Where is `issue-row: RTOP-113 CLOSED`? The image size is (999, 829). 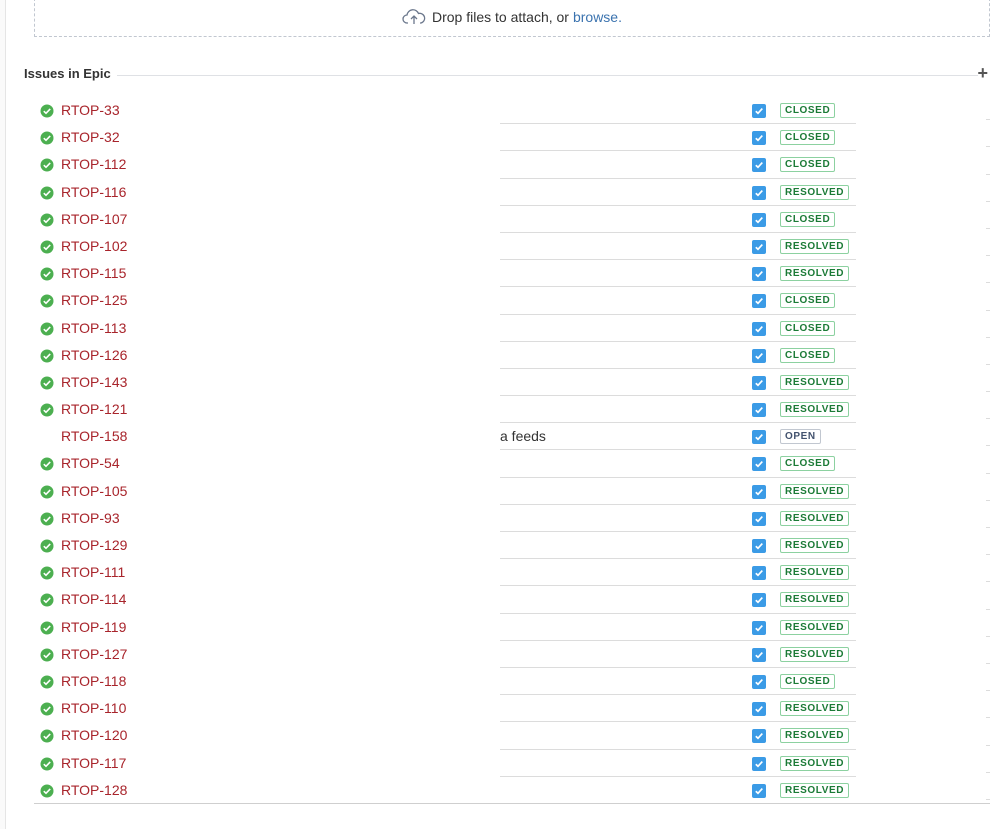
issue-row: RTOP-113 CLOSED is located at coordinates (512, 328).